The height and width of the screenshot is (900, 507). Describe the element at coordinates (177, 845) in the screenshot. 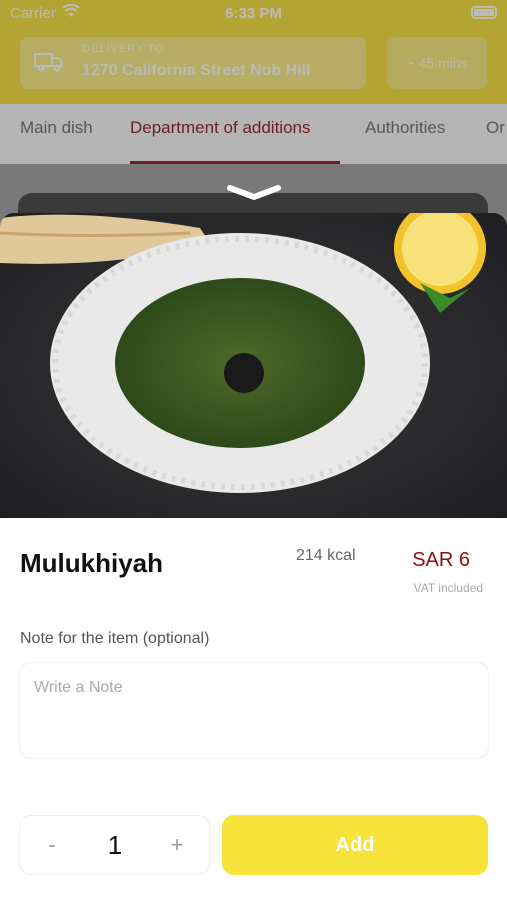

I see `increase-quantity-button: +` at that location.